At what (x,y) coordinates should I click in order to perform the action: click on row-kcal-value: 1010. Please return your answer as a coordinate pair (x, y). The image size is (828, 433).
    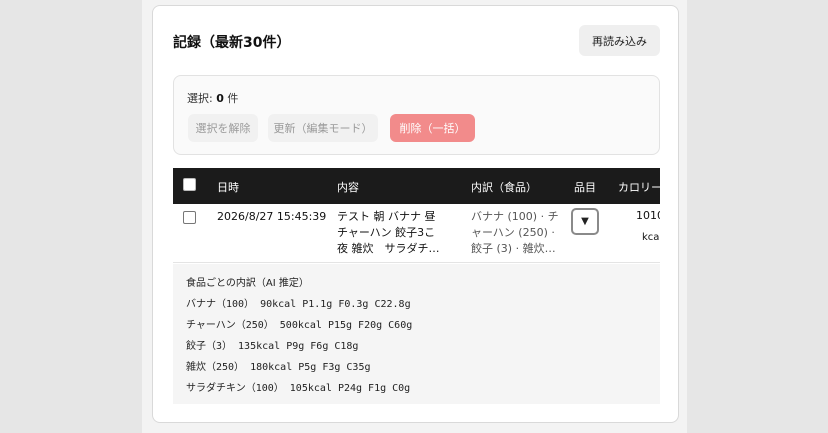
    Looking at the image, I should click on (648, 215).